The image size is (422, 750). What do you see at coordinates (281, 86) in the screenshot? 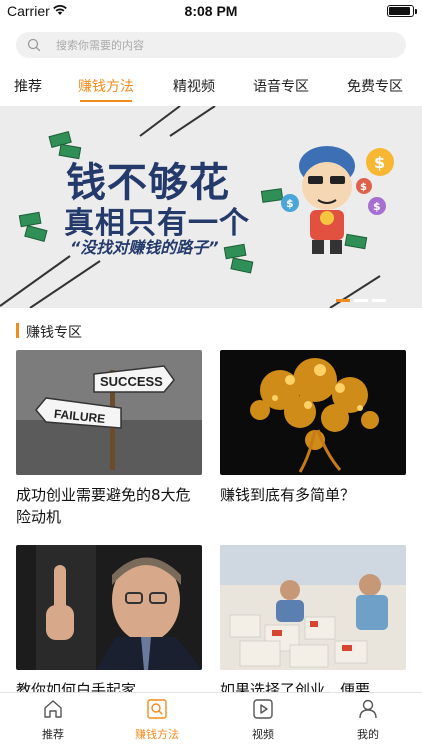
I see `tab-audio: 语音专区` at bounding box center [281, 86].